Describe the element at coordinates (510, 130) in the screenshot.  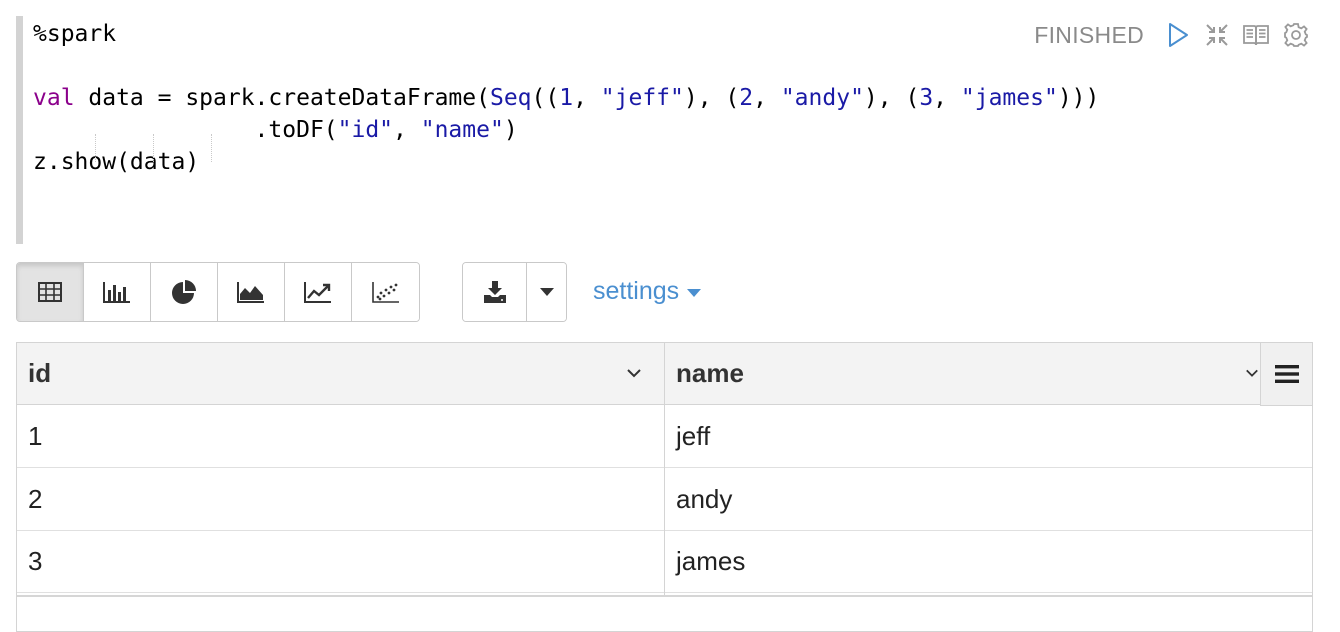
I see `code-fragment: )` at that location.